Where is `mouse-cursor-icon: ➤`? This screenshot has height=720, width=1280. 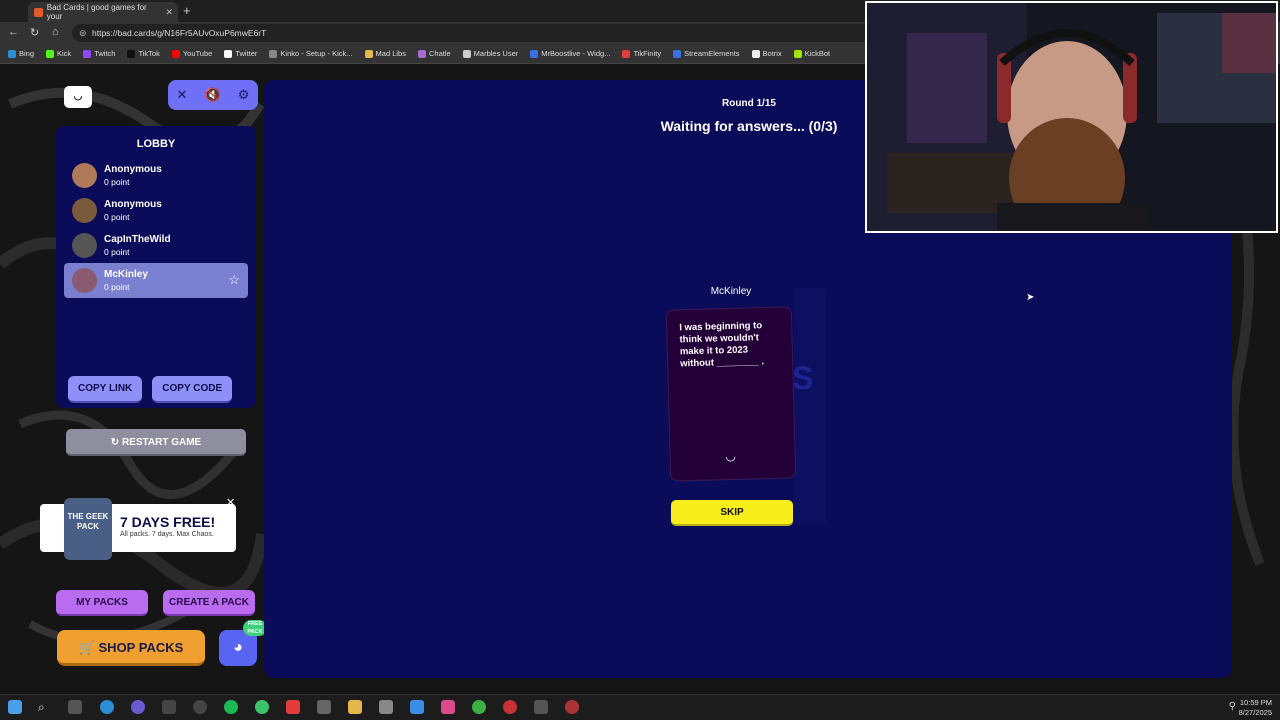 mouse-cursor-icon: ➤ is located at coordinates (1030, 297).